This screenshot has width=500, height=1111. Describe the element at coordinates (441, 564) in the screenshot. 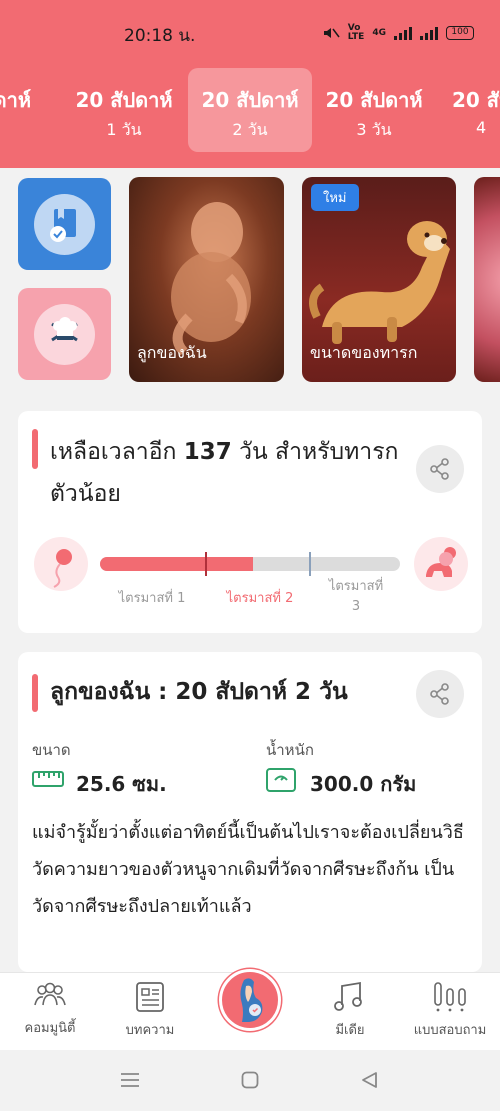

I see `baby-crawl-icon` at that location.